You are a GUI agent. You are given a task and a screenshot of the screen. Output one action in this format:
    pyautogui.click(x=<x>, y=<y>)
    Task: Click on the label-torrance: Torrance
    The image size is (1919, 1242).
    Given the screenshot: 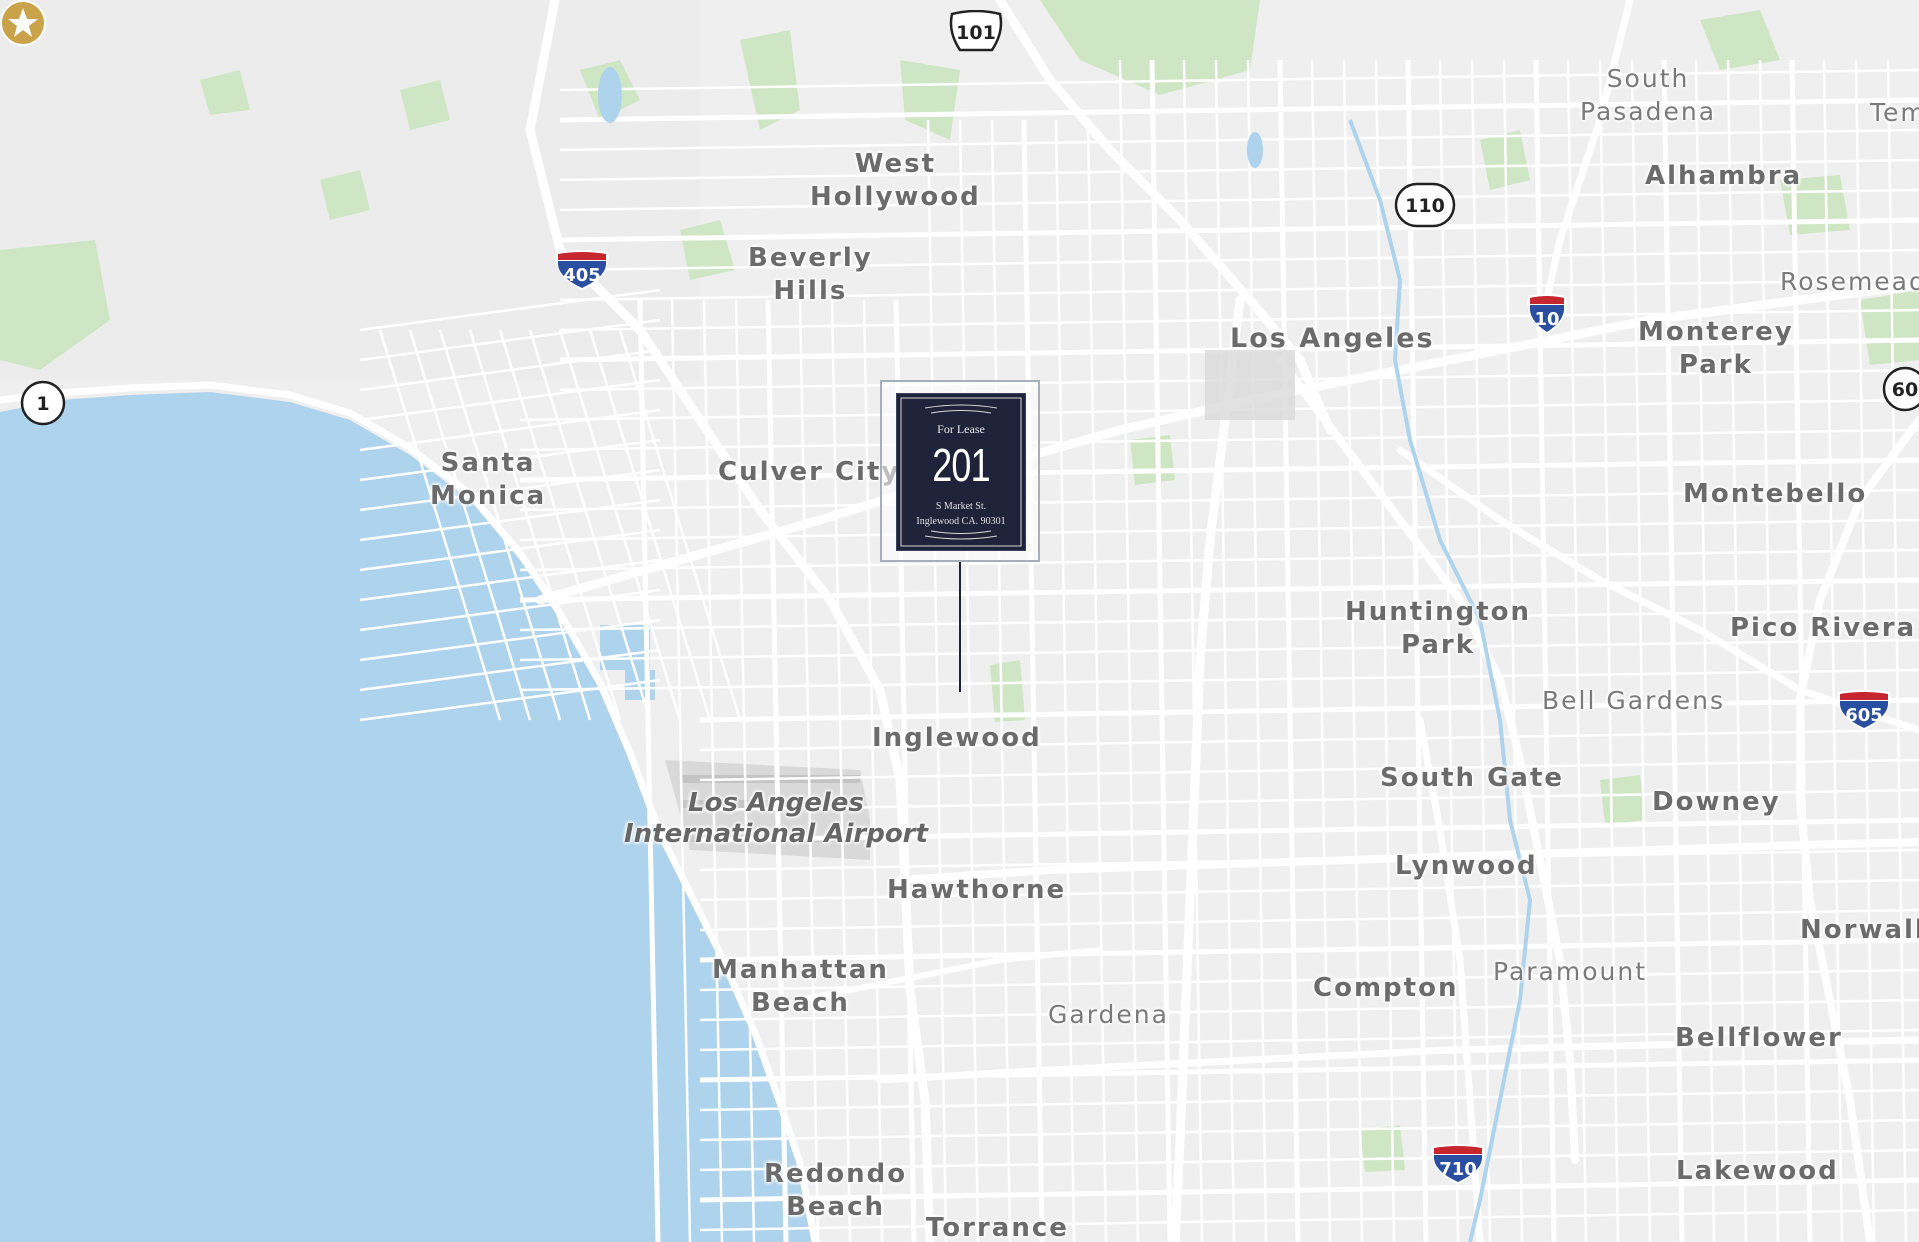 What is the action you would take?
    pyautogui.click(x=997, y=1227)
    